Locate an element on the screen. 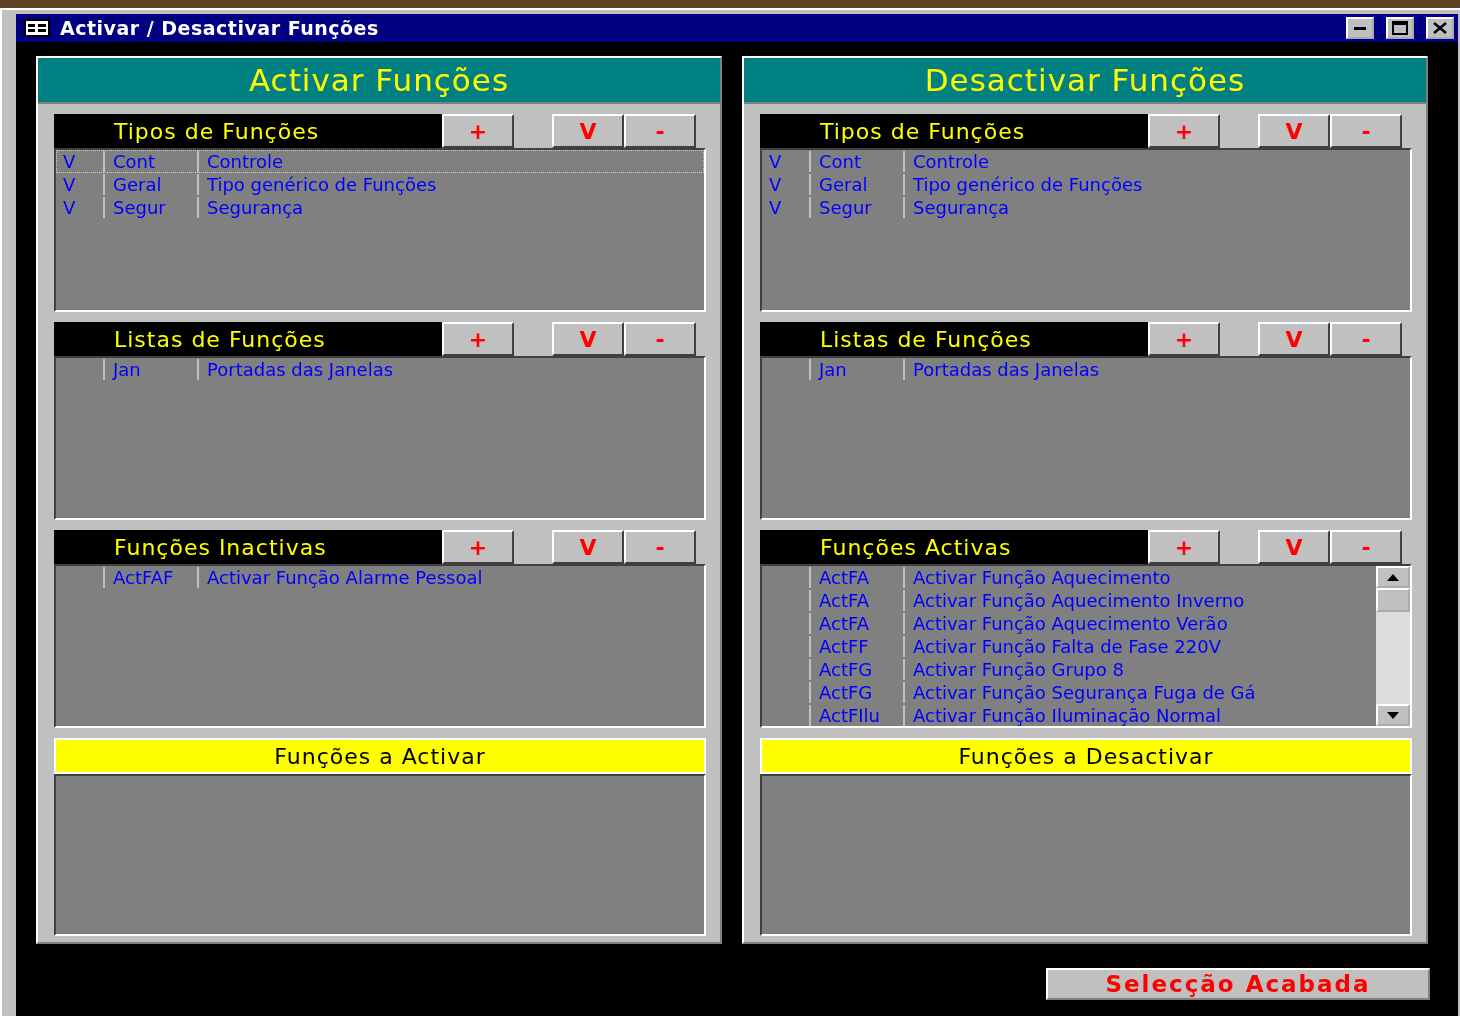  list-row: ActFAF Activar Função Alarme Pessoal is located at coordinates (380, 577).